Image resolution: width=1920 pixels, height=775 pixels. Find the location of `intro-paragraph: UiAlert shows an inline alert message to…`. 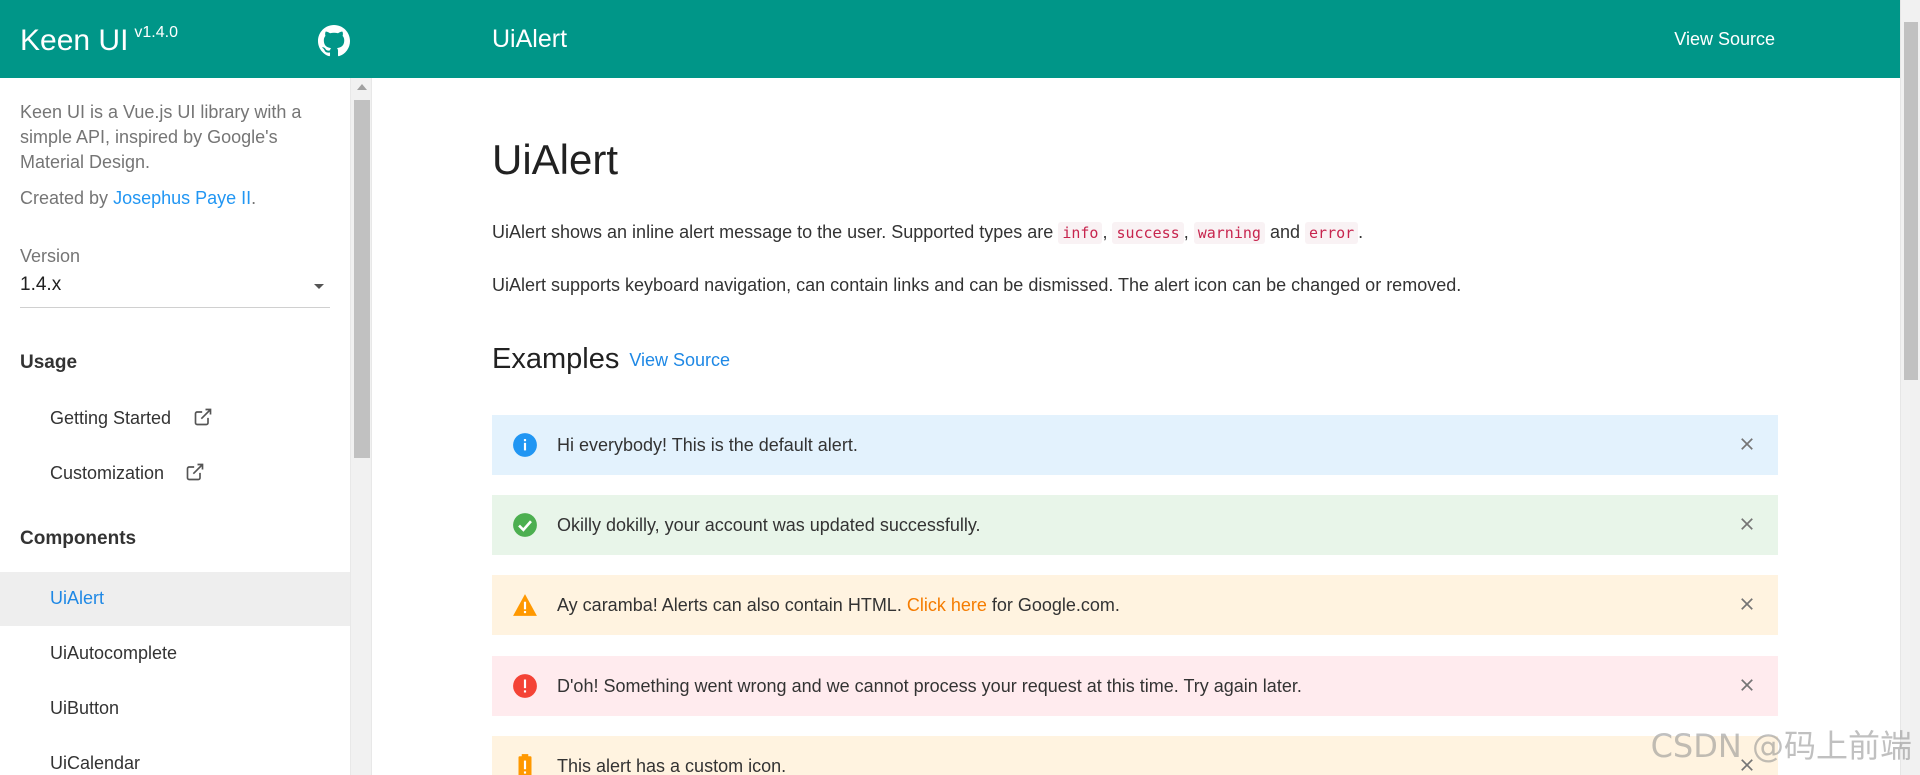

intro-paragraph: UiAlert shows an inline alert message to… is located at coordinates (928, 233).